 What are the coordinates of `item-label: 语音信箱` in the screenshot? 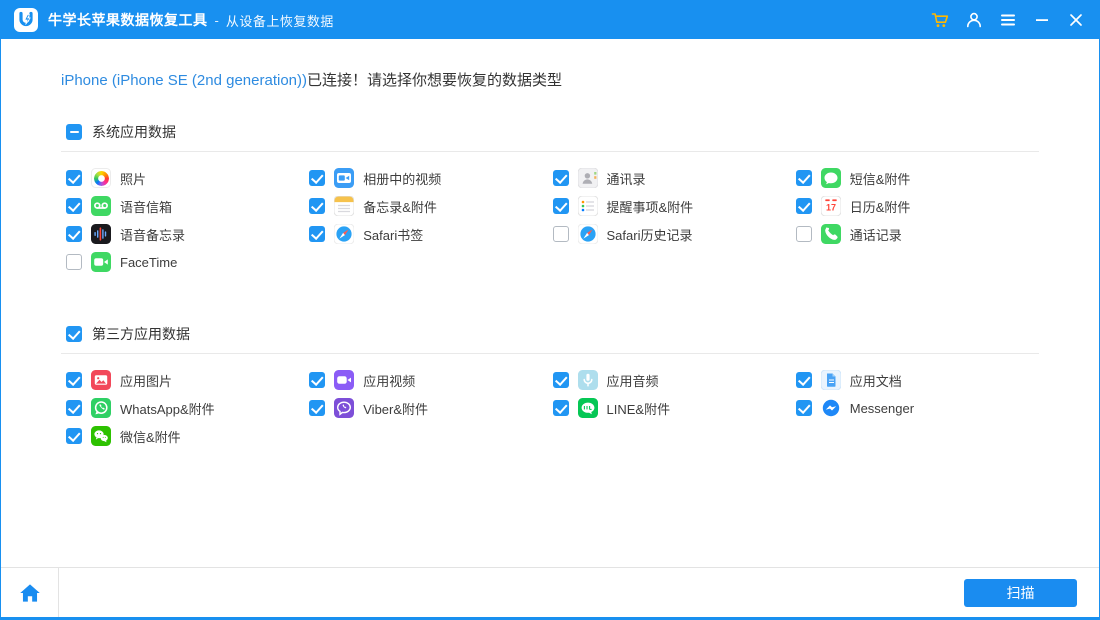 It's located at (146, 207).